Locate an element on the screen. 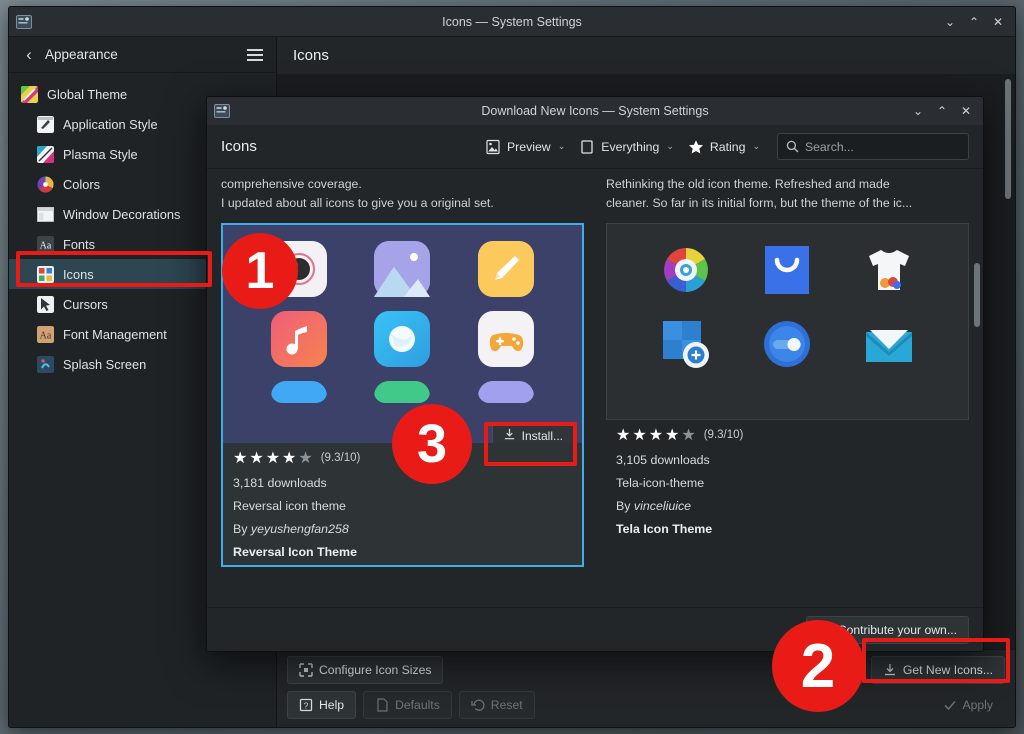  help-icon: ? is located at coordinates (306, 705).